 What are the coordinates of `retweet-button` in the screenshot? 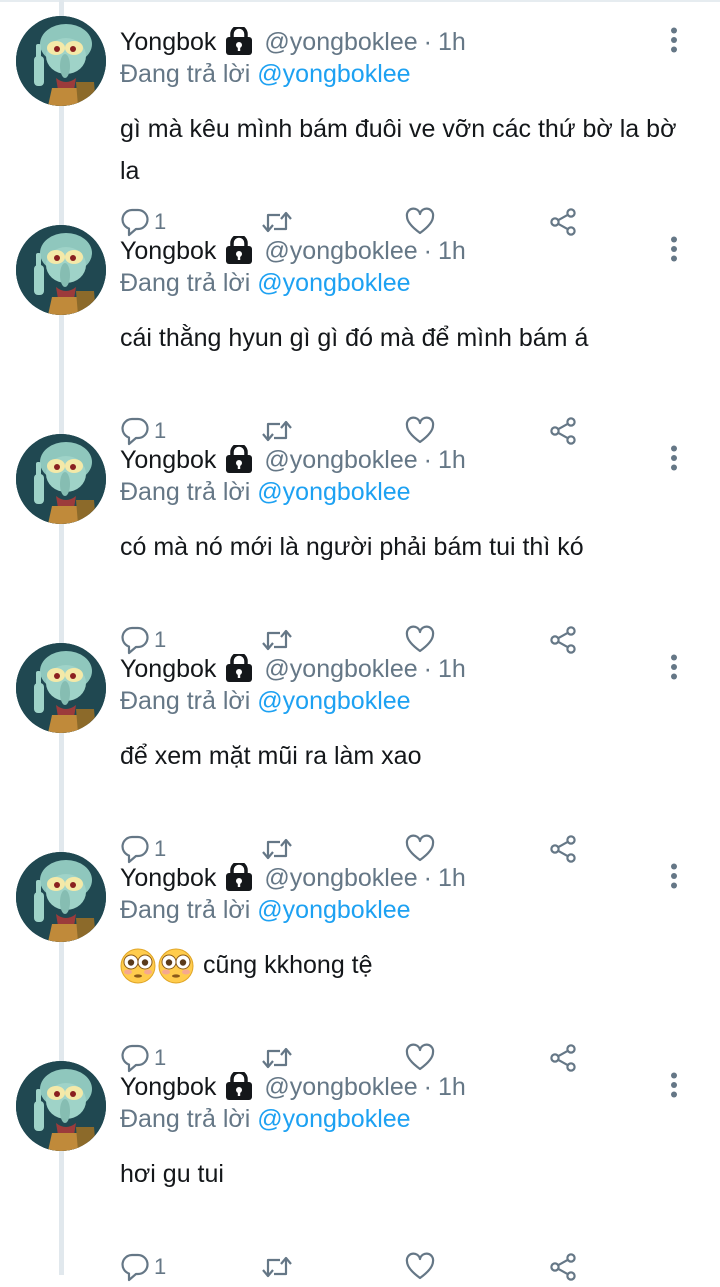 It's located at (277, 1267).